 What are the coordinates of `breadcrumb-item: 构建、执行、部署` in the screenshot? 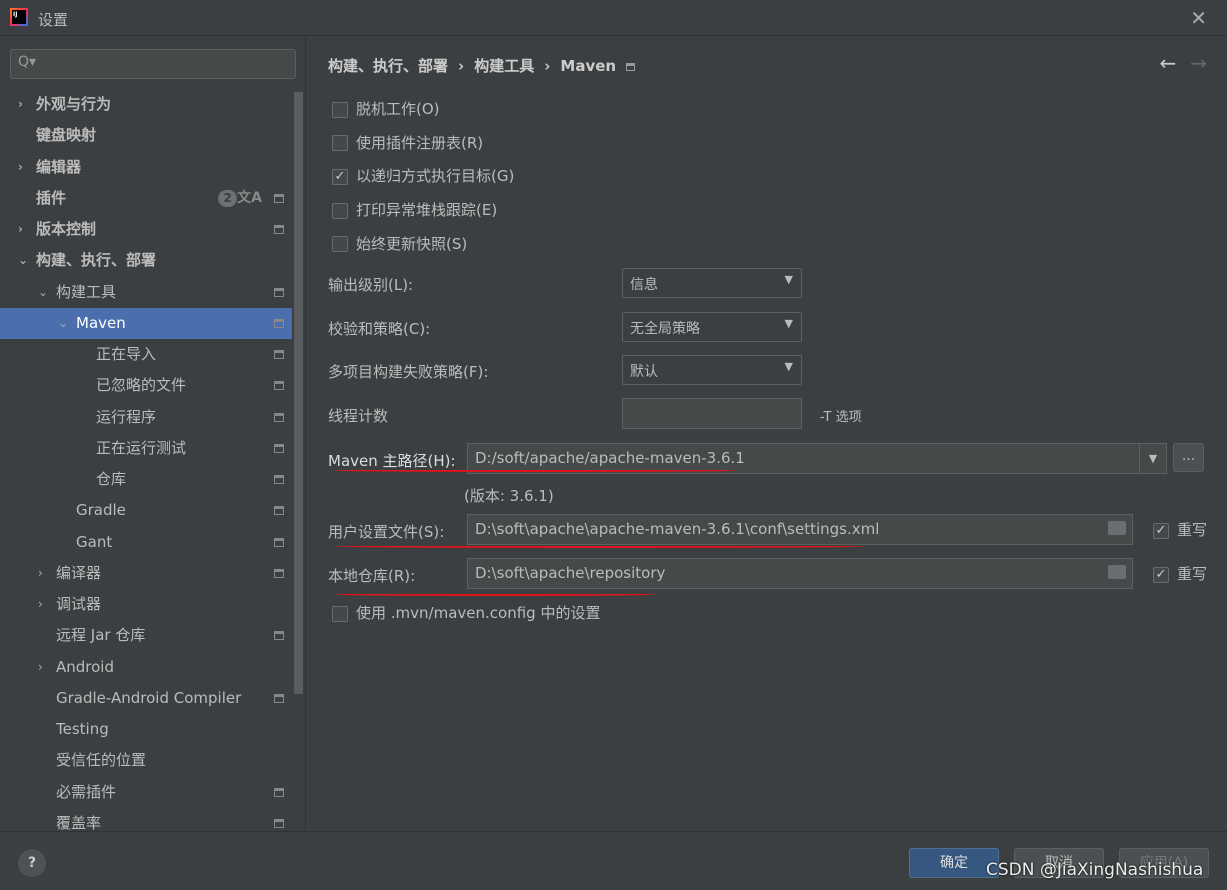 It's located at (388, 66).